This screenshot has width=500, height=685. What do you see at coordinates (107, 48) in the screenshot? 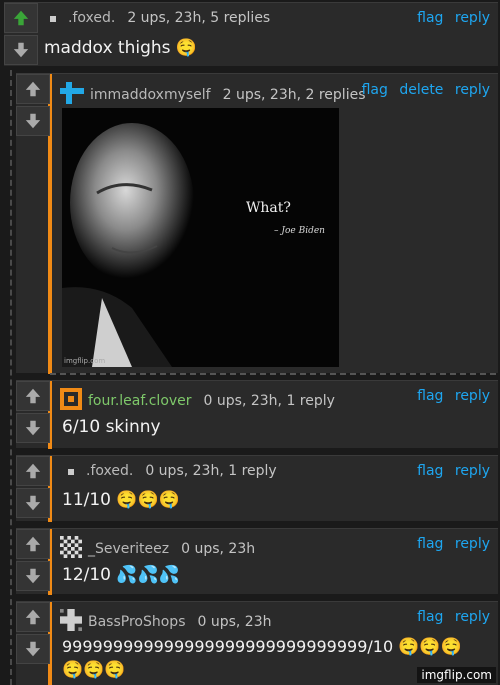
I see `comment-body: maddox thighs` at bounding box center [107, 48].